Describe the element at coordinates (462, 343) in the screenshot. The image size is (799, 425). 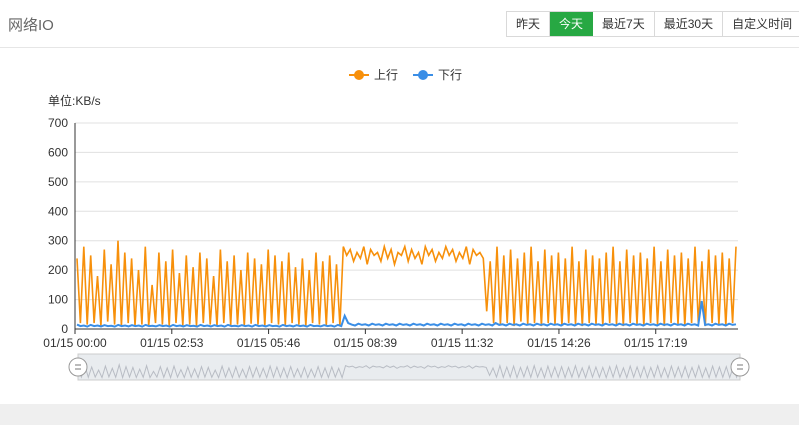
I see `x-tick-label: 01/15 11:32` at that location.